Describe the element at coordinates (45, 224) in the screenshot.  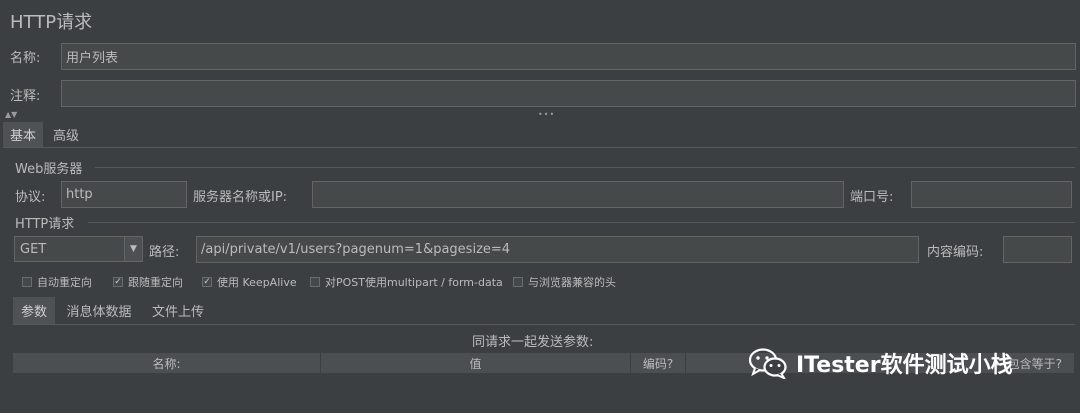
I see `http-request-section-title: HTTP请求` at that location.